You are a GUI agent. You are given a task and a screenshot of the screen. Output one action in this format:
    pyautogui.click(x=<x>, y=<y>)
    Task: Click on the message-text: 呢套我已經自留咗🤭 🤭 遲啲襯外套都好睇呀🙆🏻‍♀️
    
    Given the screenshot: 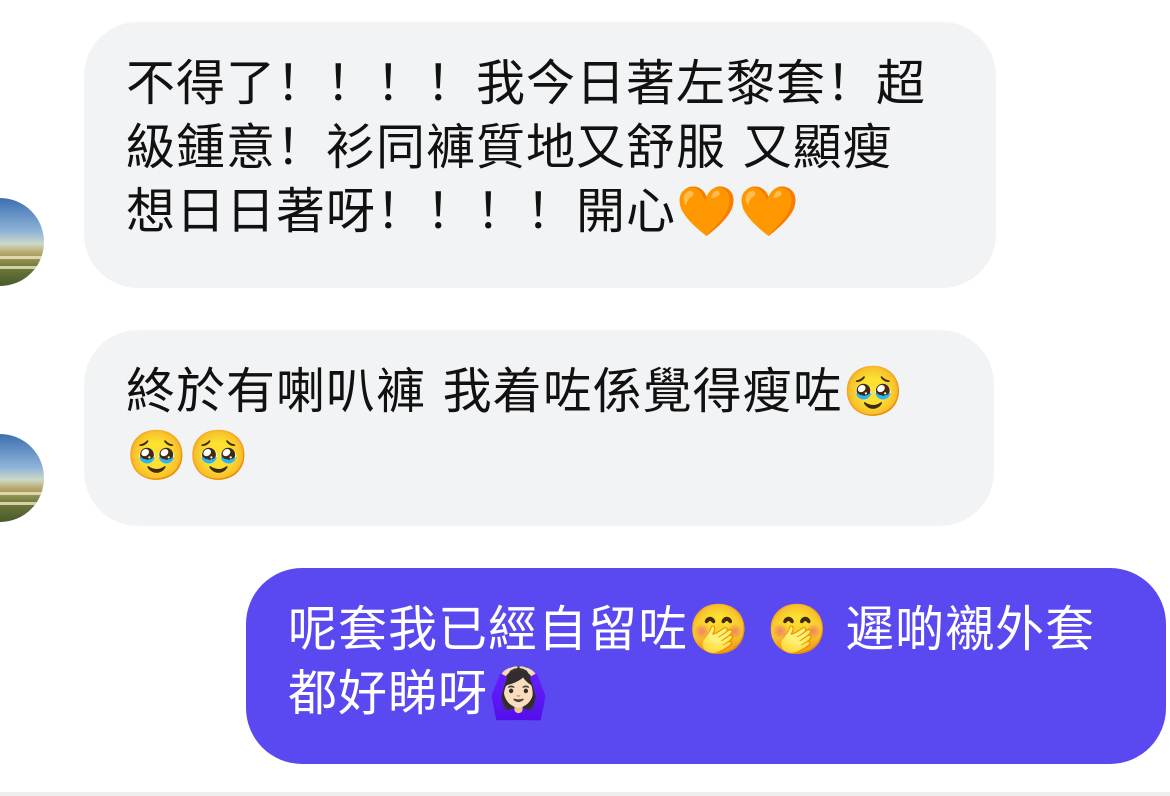 What is the action you would take?
    pyautogui.click(x=692, y=661)
    